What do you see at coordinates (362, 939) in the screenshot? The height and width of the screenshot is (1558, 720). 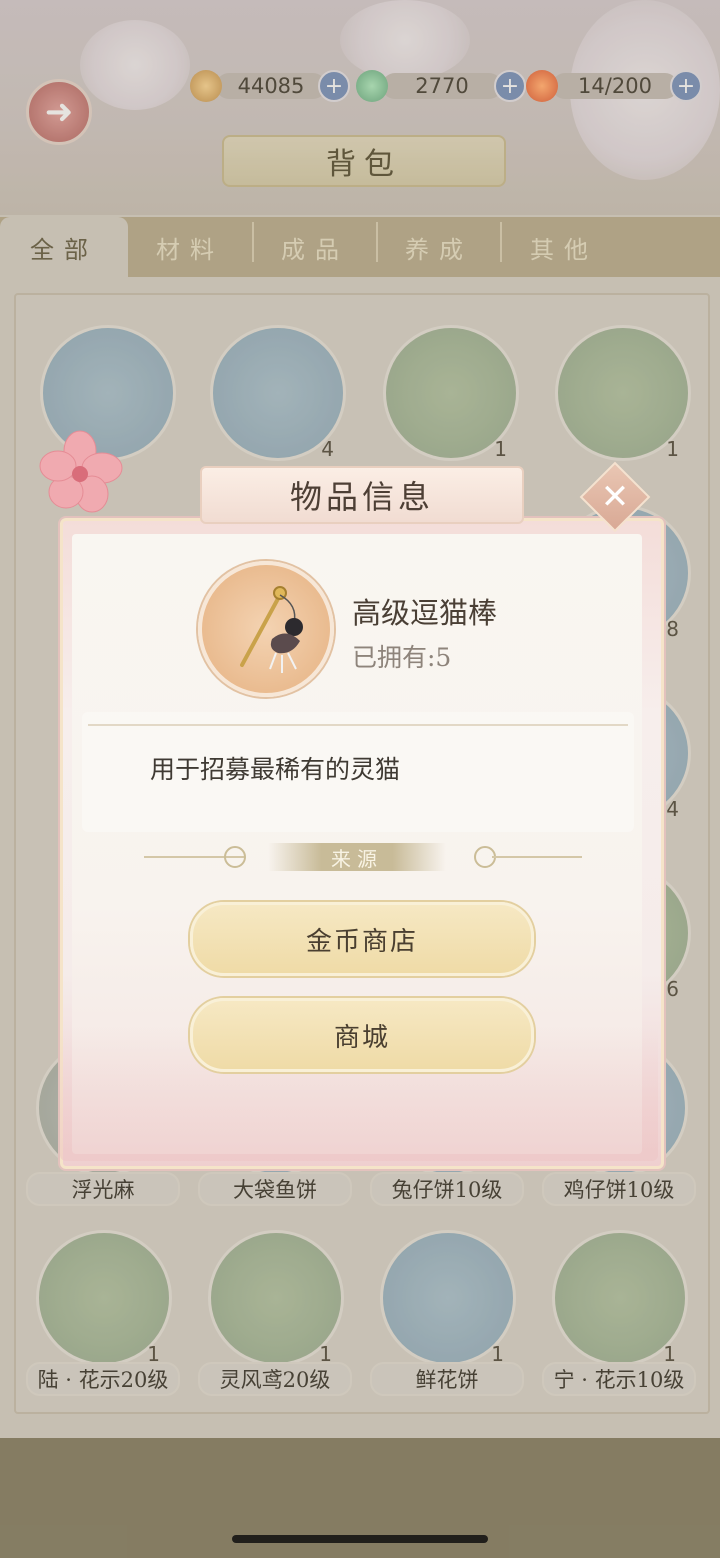 I see `coin-shop-button: 金币商店` at bounding box center [362, 939].